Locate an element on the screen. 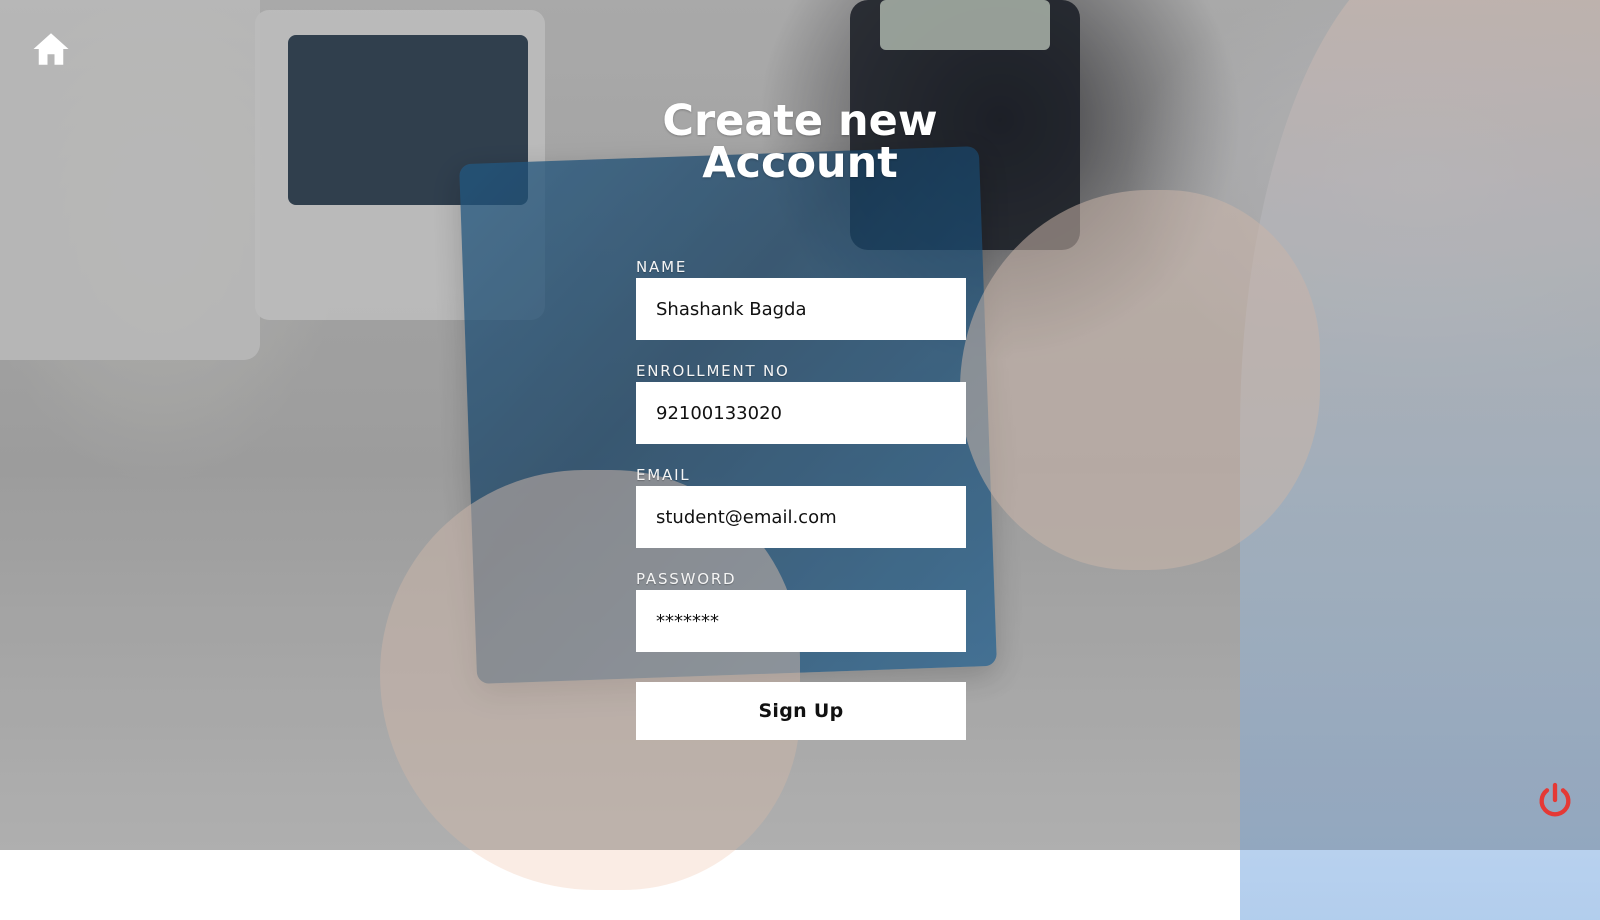 This screenshot has width=1600, height=920. name-group: NAME is located at coordinates (801, 299).